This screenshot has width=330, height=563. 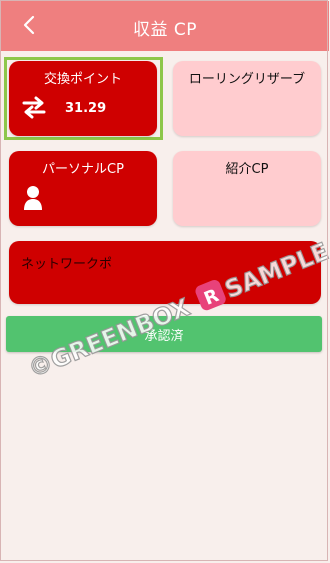 What do you see at coordinates (67, 264) in the screenshot?
I see `network-cp-label: ネットワークポ` at bounding box center [67, 264].